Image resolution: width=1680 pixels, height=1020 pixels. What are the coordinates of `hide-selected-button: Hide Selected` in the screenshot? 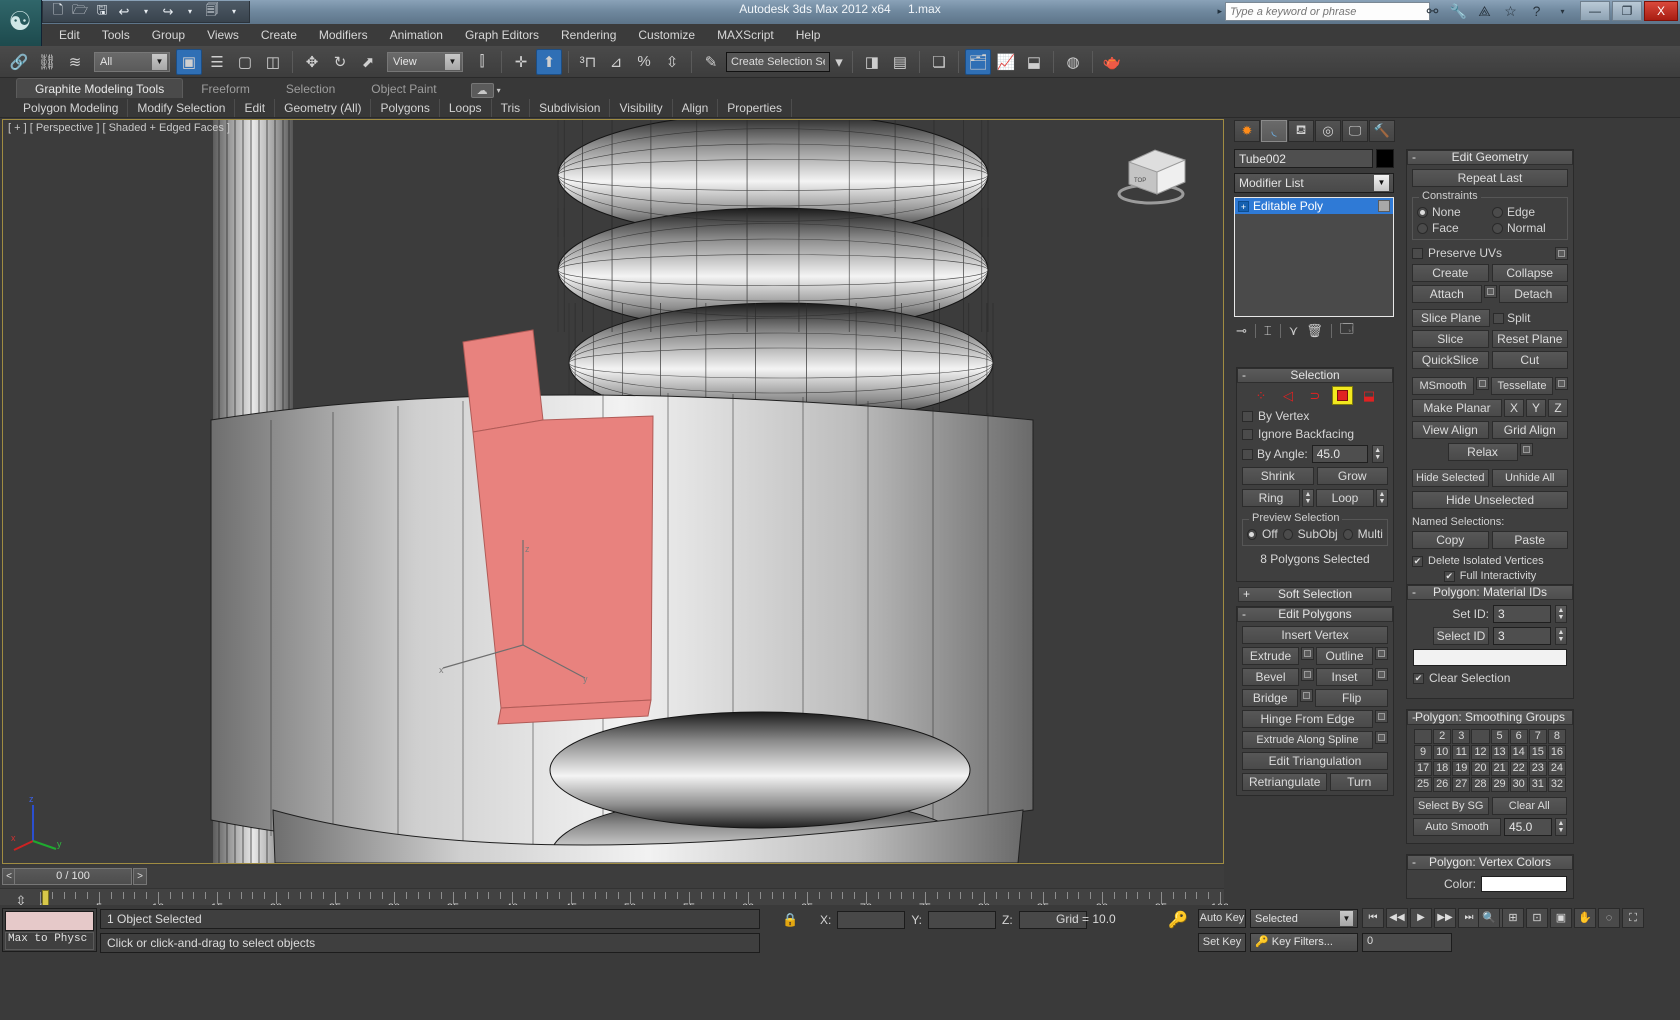 It's located at (1450, 478).